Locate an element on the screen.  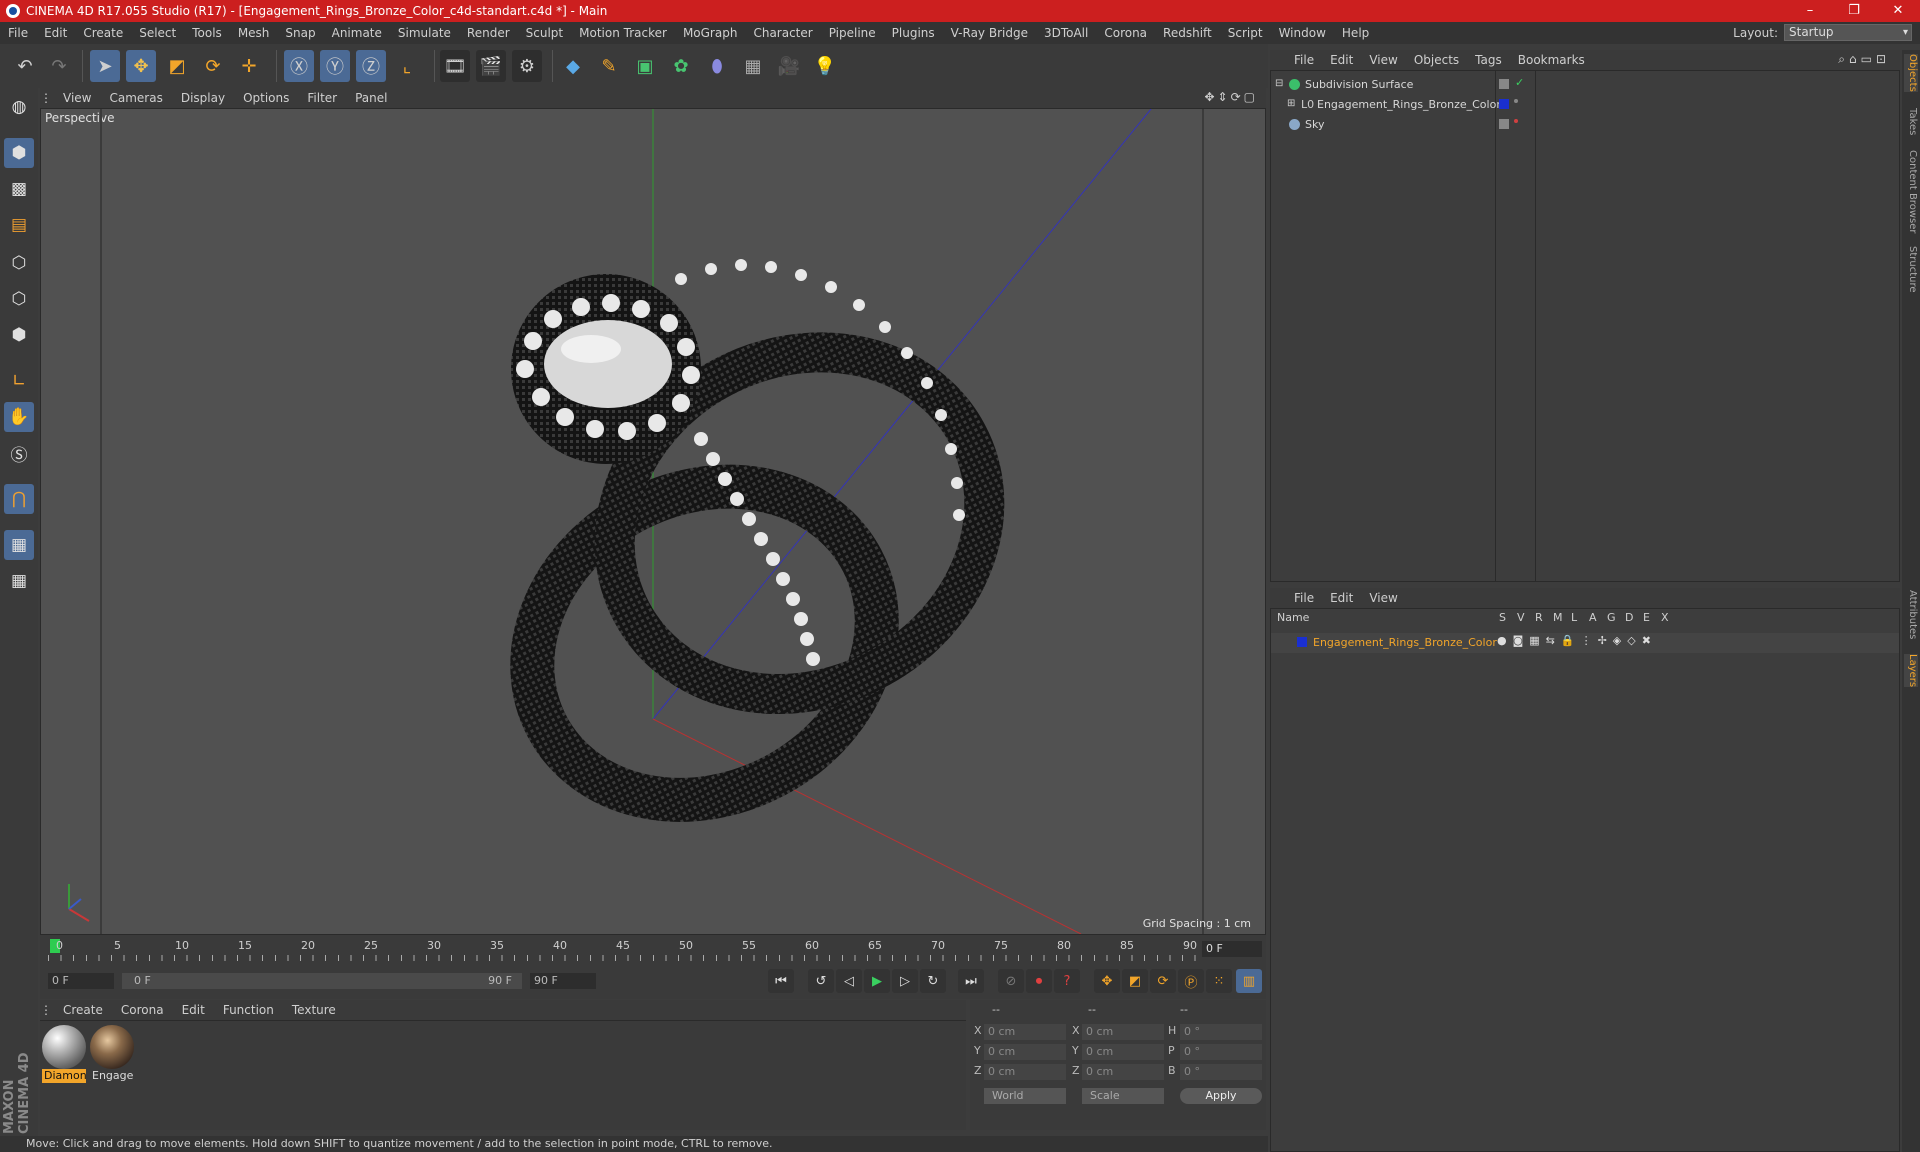
minimize-button: – is located at coordinates (1810, 11).